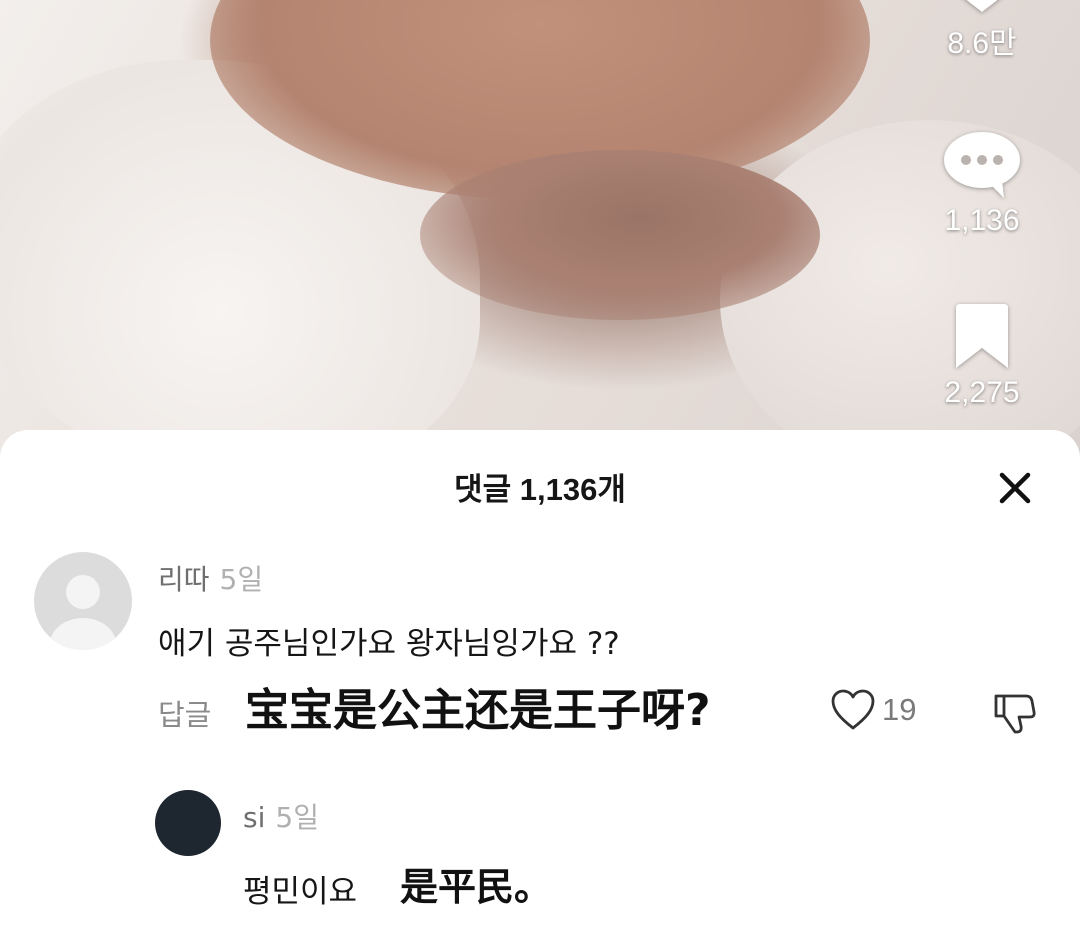  I want to click on save-action: 2,275, so click(982, 356).